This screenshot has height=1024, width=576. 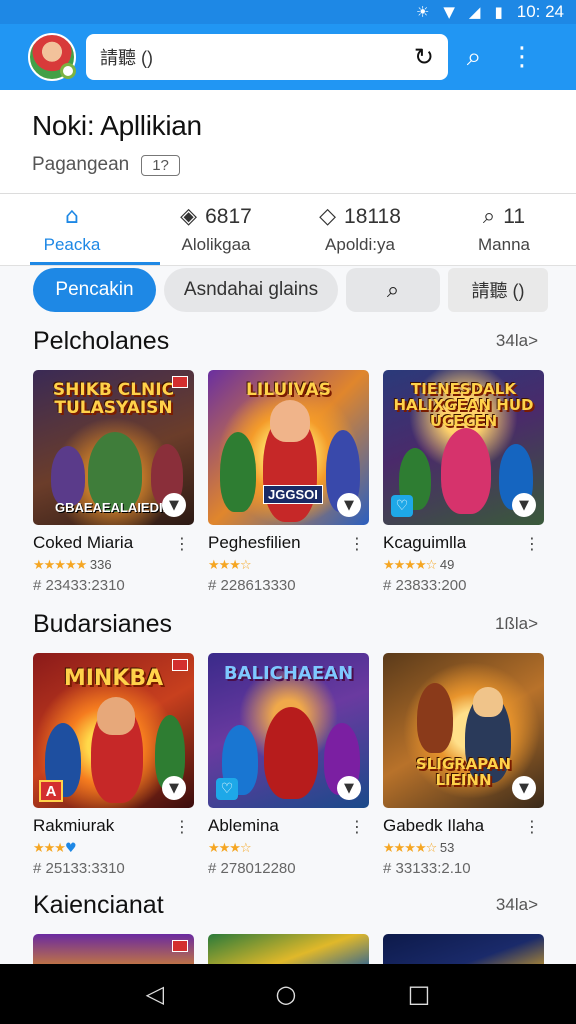 What do you see at coordinates (360, 244) in the screenshot?
I see `tab-label: Apoldi:ya` at bounding box center [360, 244].